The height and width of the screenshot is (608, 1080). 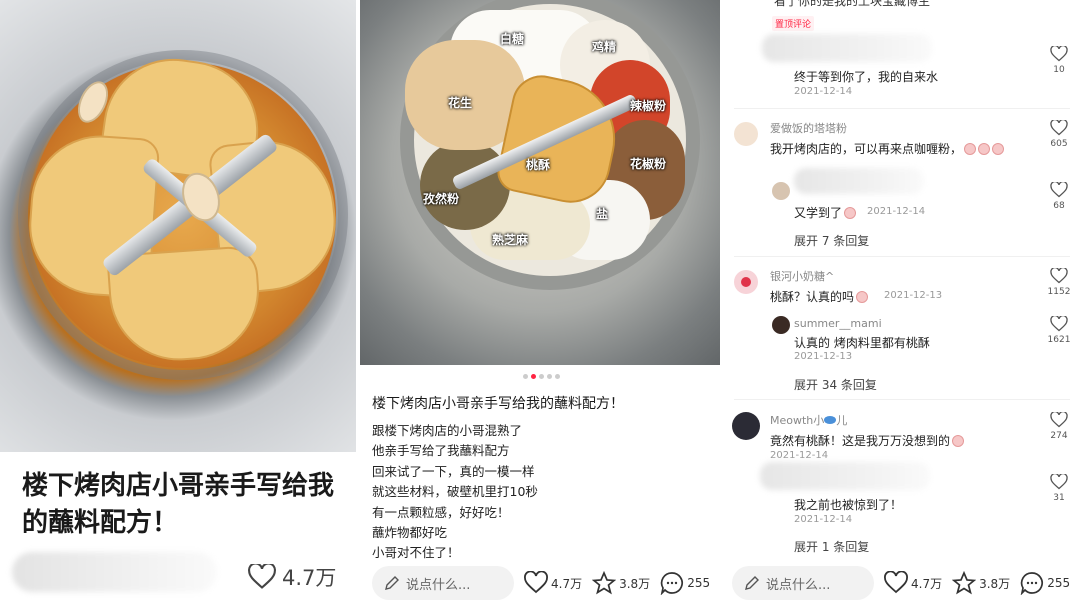 What do you see at coordinates (819, 296) in the screenshot?
I see `comment-text: 桃酥？认真的吗` at bounding box center [819, 296].